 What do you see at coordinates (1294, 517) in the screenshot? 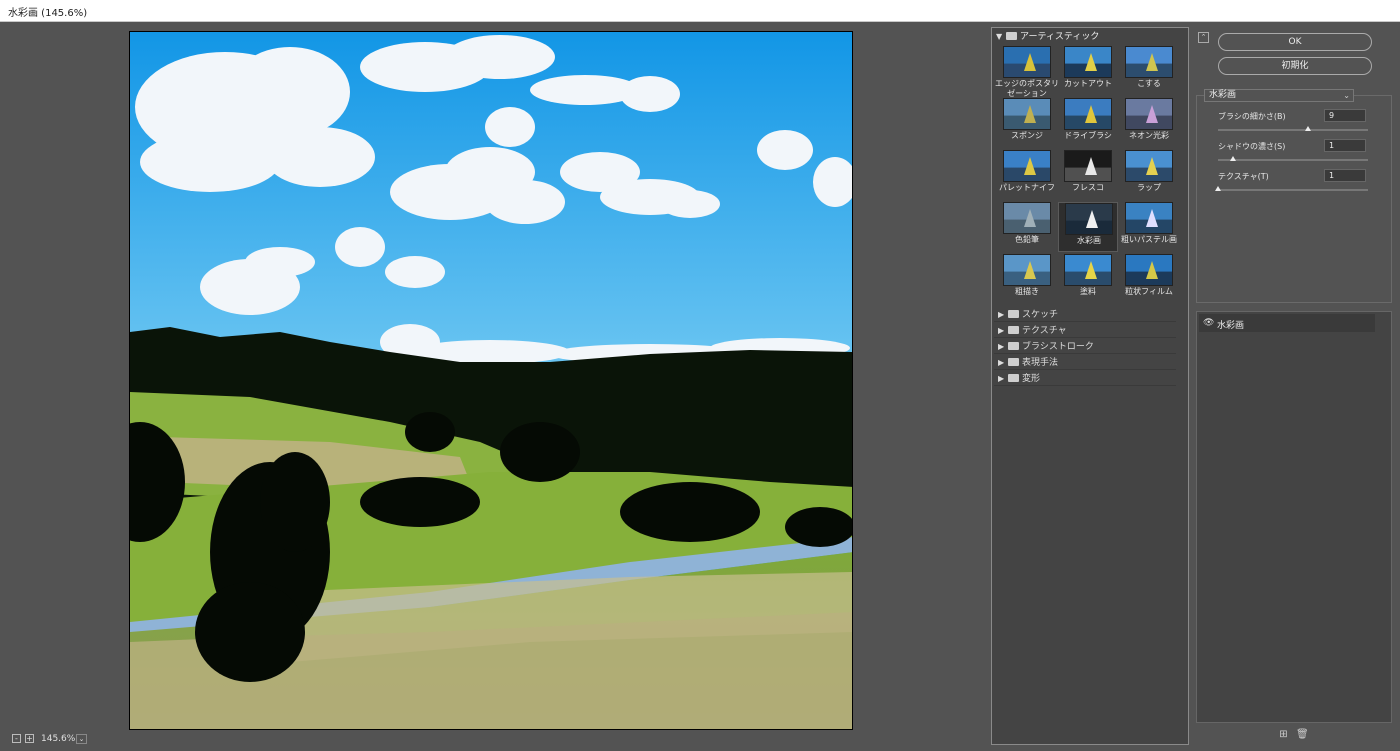
I see `effect-layers: 👁 水彩画` at bounding box center [1294, 517].